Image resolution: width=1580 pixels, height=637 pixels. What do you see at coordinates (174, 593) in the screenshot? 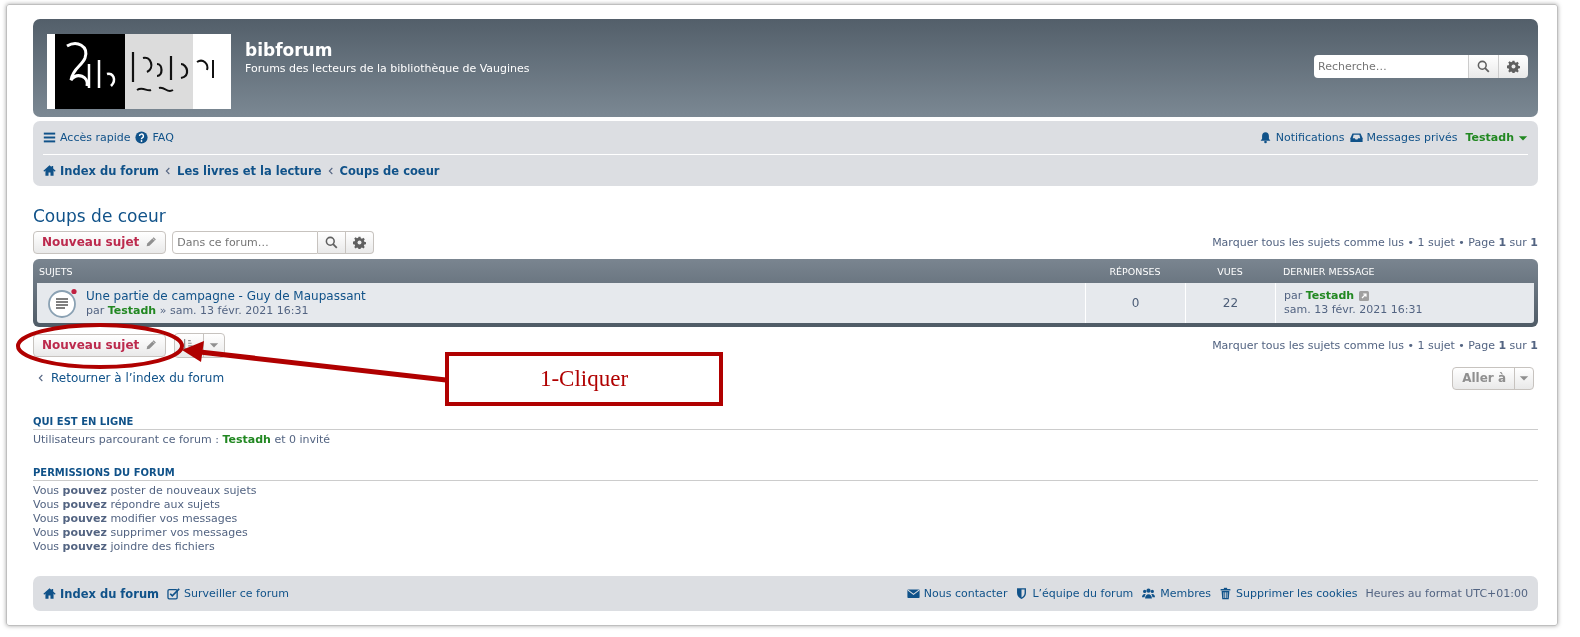
I see `checkbox-icon` at bounding box center [174, 593].